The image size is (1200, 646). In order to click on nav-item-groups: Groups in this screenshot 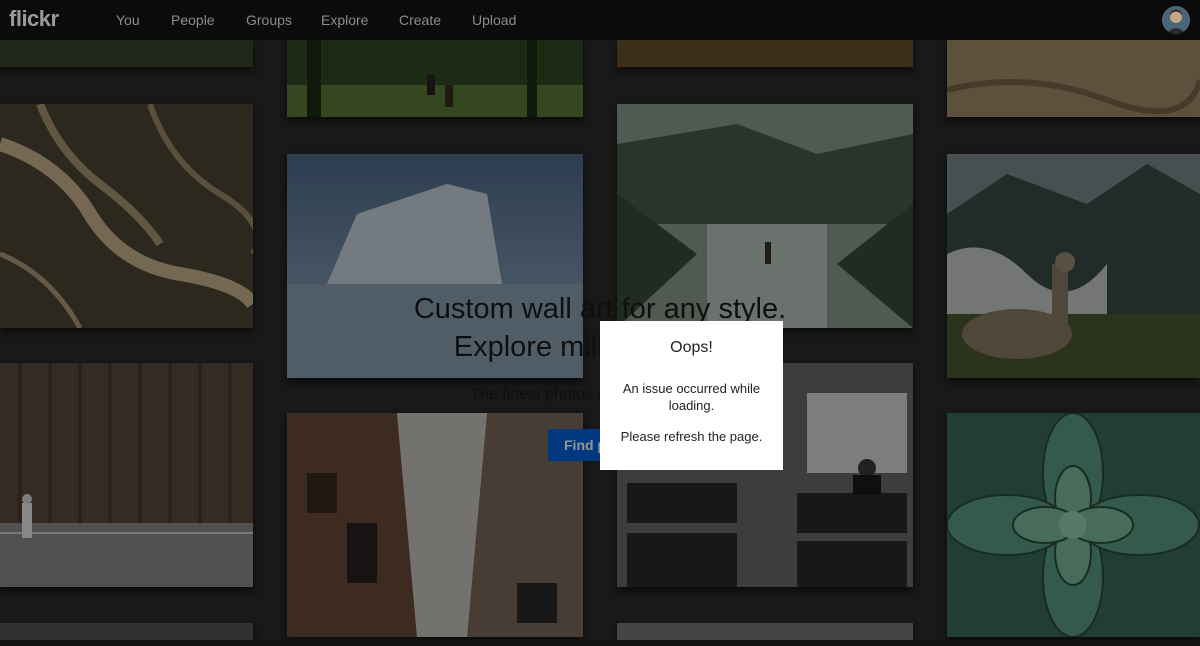, I will do `click(269, 20)`.